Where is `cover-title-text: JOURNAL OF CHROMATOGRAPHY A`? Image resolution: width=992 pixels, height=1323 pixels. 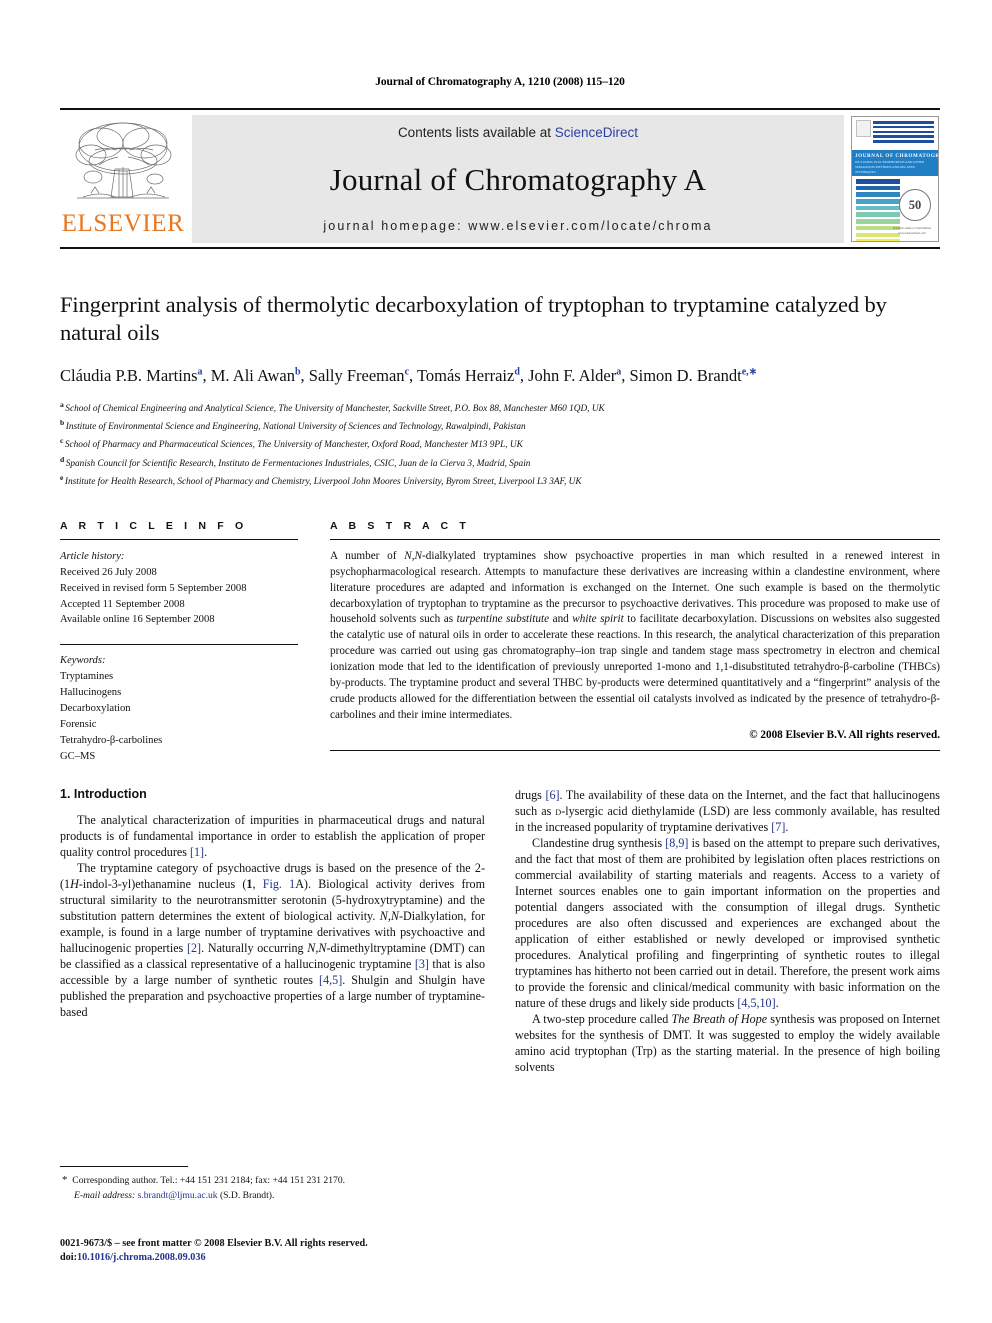
cover-title-text: JOURNAL OF CHROMATOGRAPHY A is located at coordinates (896, 156).